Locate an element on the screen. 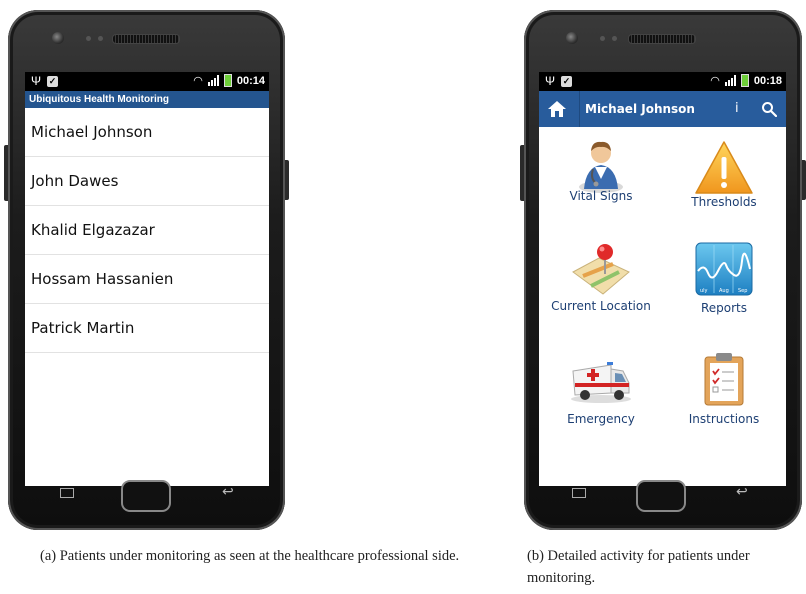 The image size is (806, 594). app-title-bar: Ubiquitous Health Monitoring is located at coordinates (147, 99).